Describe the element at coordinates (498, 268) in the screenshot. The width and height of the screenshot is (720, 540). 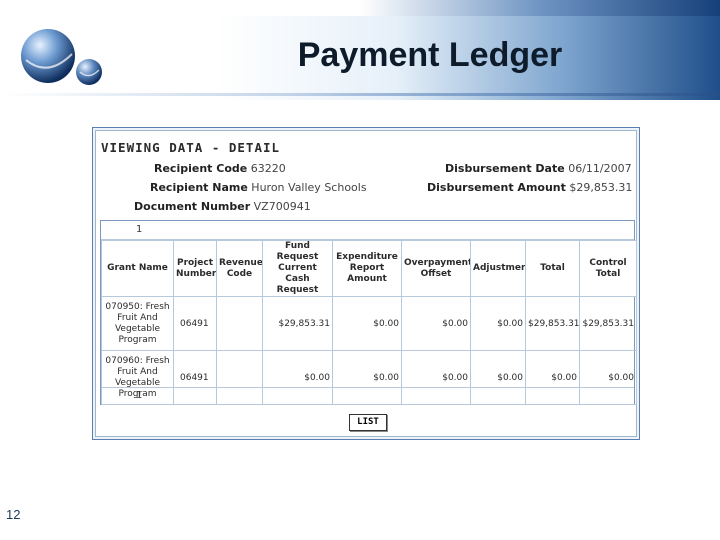
I see `col-header-adjustment: Adjustment` at that location.